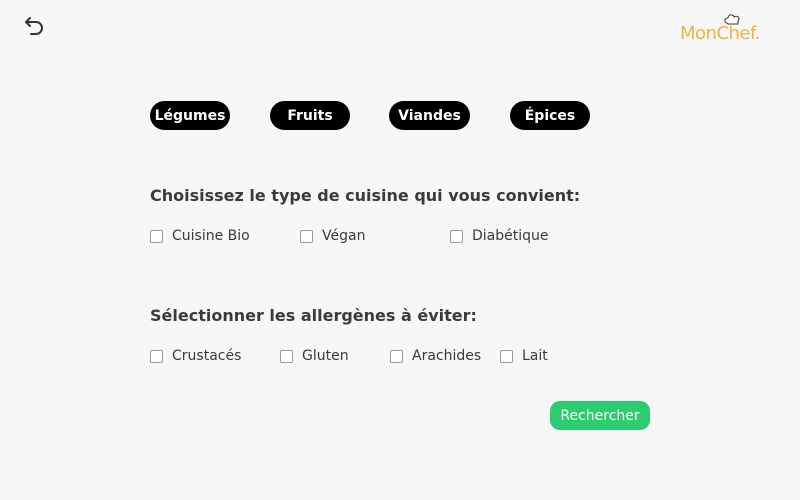 This screenshot has width=800, height=500. What do you see at coordinates (447, 356) in the screenshot?
I see `option-label: Arachides` at bounding box center [447, 356].